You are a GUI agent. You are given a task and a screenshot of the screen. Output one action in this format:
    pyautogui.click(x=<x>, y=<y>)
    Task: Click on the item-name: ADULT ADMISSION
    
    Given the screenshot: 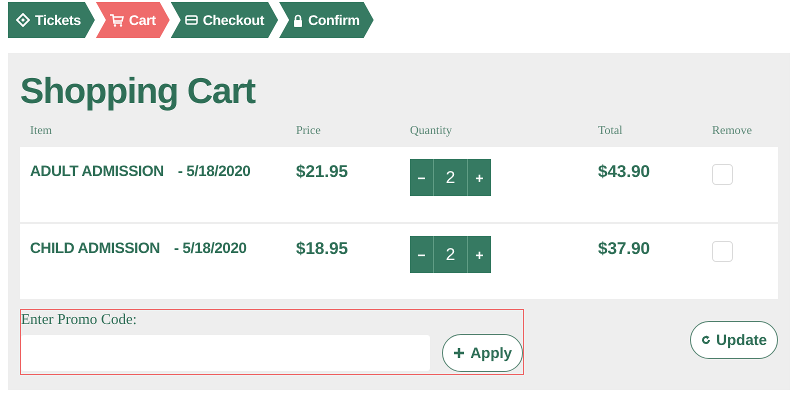 What is the action you would take?
    pyautogui.click(x=97, y=171)
    